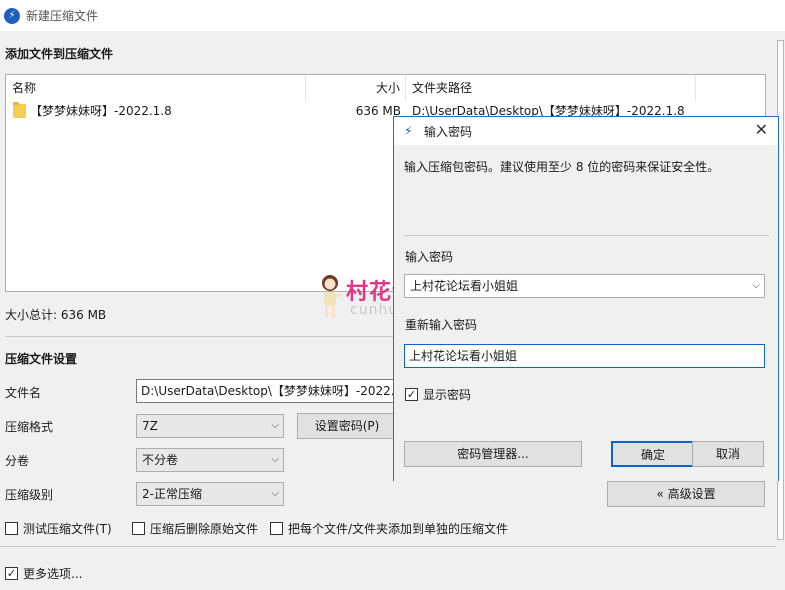  Describe the element at coordinates (29, 427) in the screenshot. I see `format-label: 压缩格式` at that location.